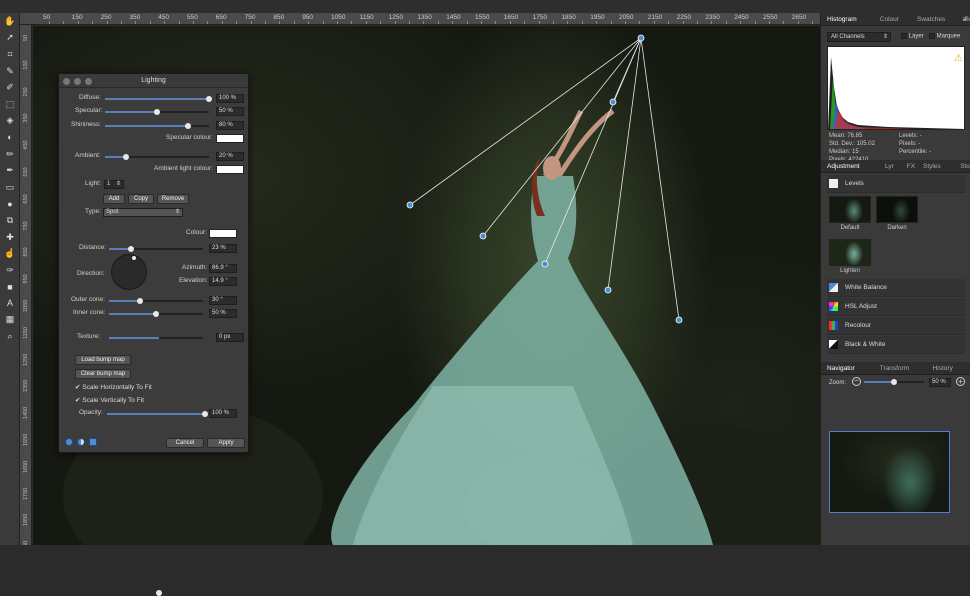 This screenshot has height=596, width=970. What do you see at coordinates (10, 287) in the screenshot?
I see `shape-icon: ■` at bounding box center [10, 287].